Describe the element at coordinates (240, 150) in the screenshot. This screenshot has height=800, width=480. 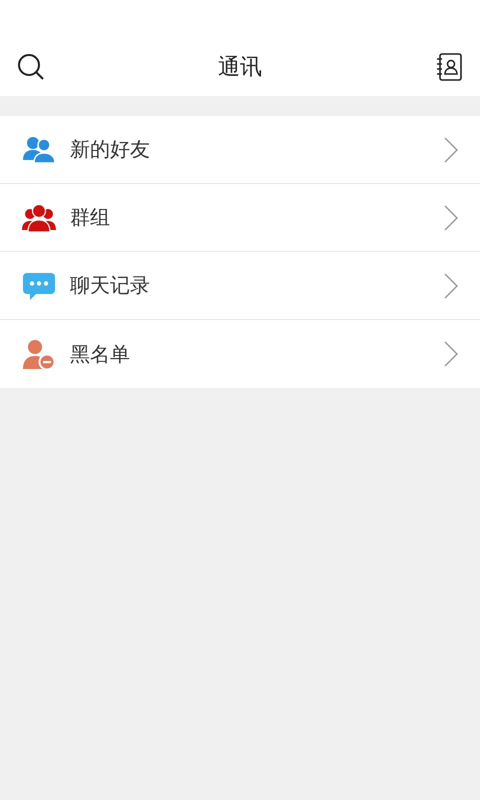
I see `menu-row: 新的好友` at that location.